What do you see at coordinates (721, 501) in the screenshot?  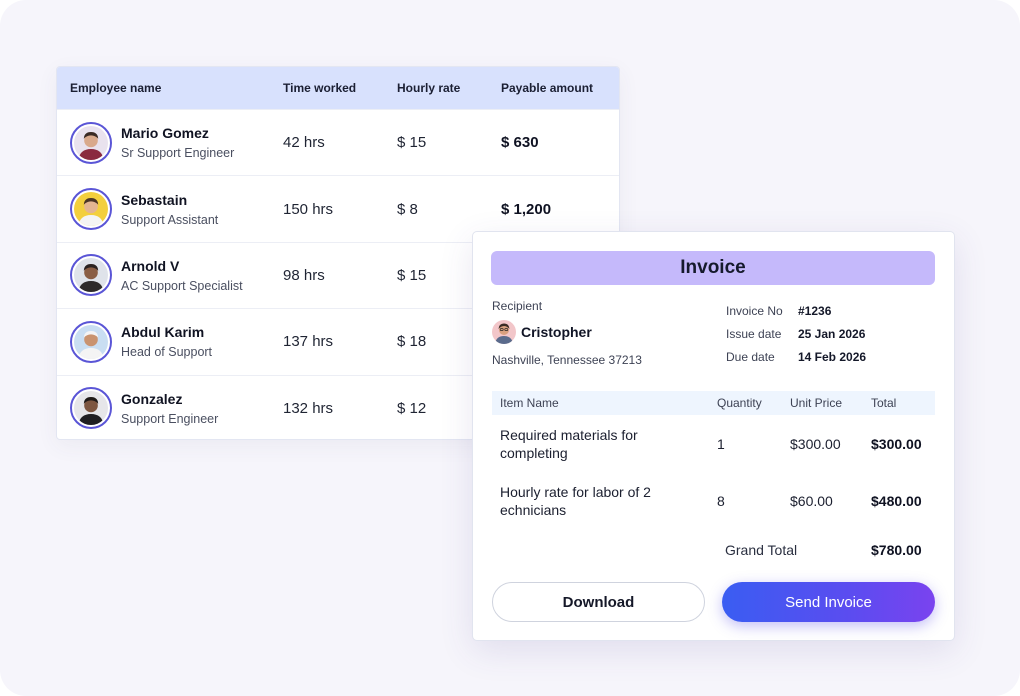 I see `item-quantity: 8` at bounding box center [721, 501].